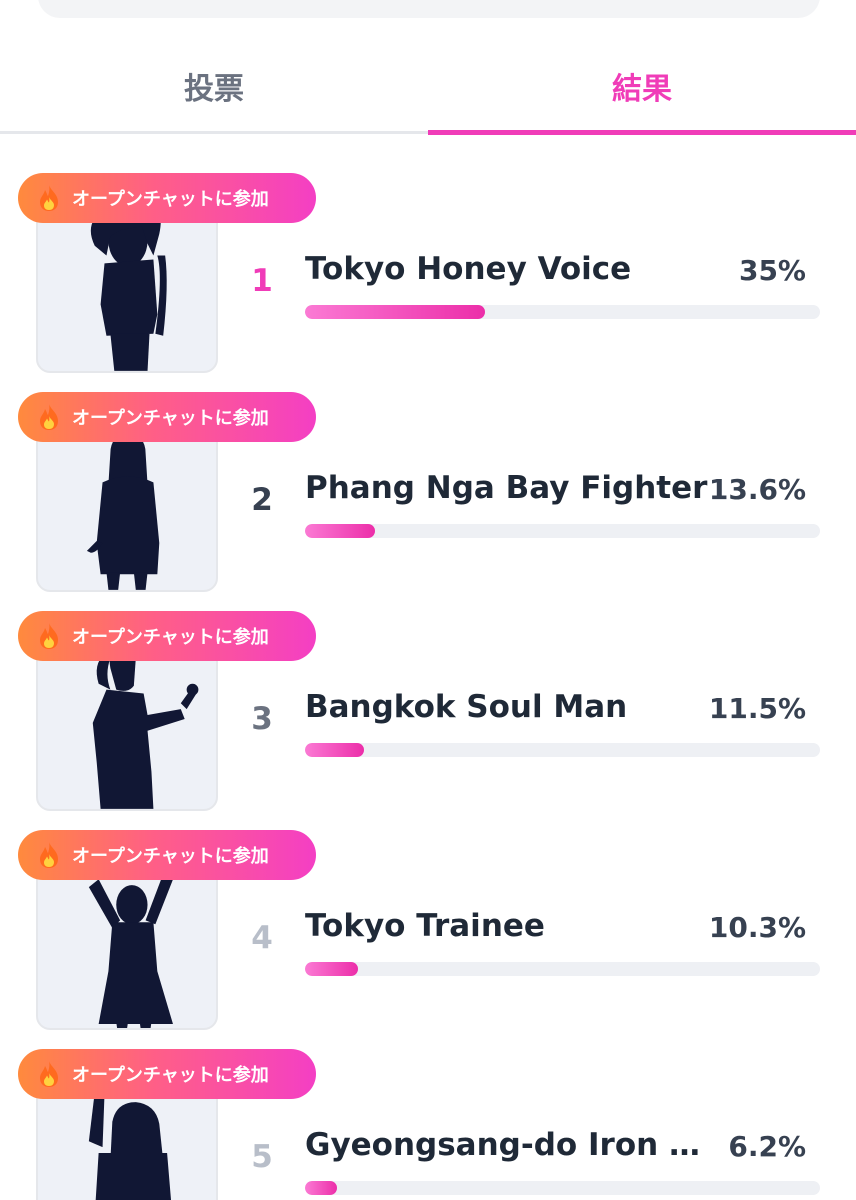 This screenshot has height=1200, width=856. Describe the element at coordinates (262, 938) in the screenshot. I see `rank-number: 4` at that location.